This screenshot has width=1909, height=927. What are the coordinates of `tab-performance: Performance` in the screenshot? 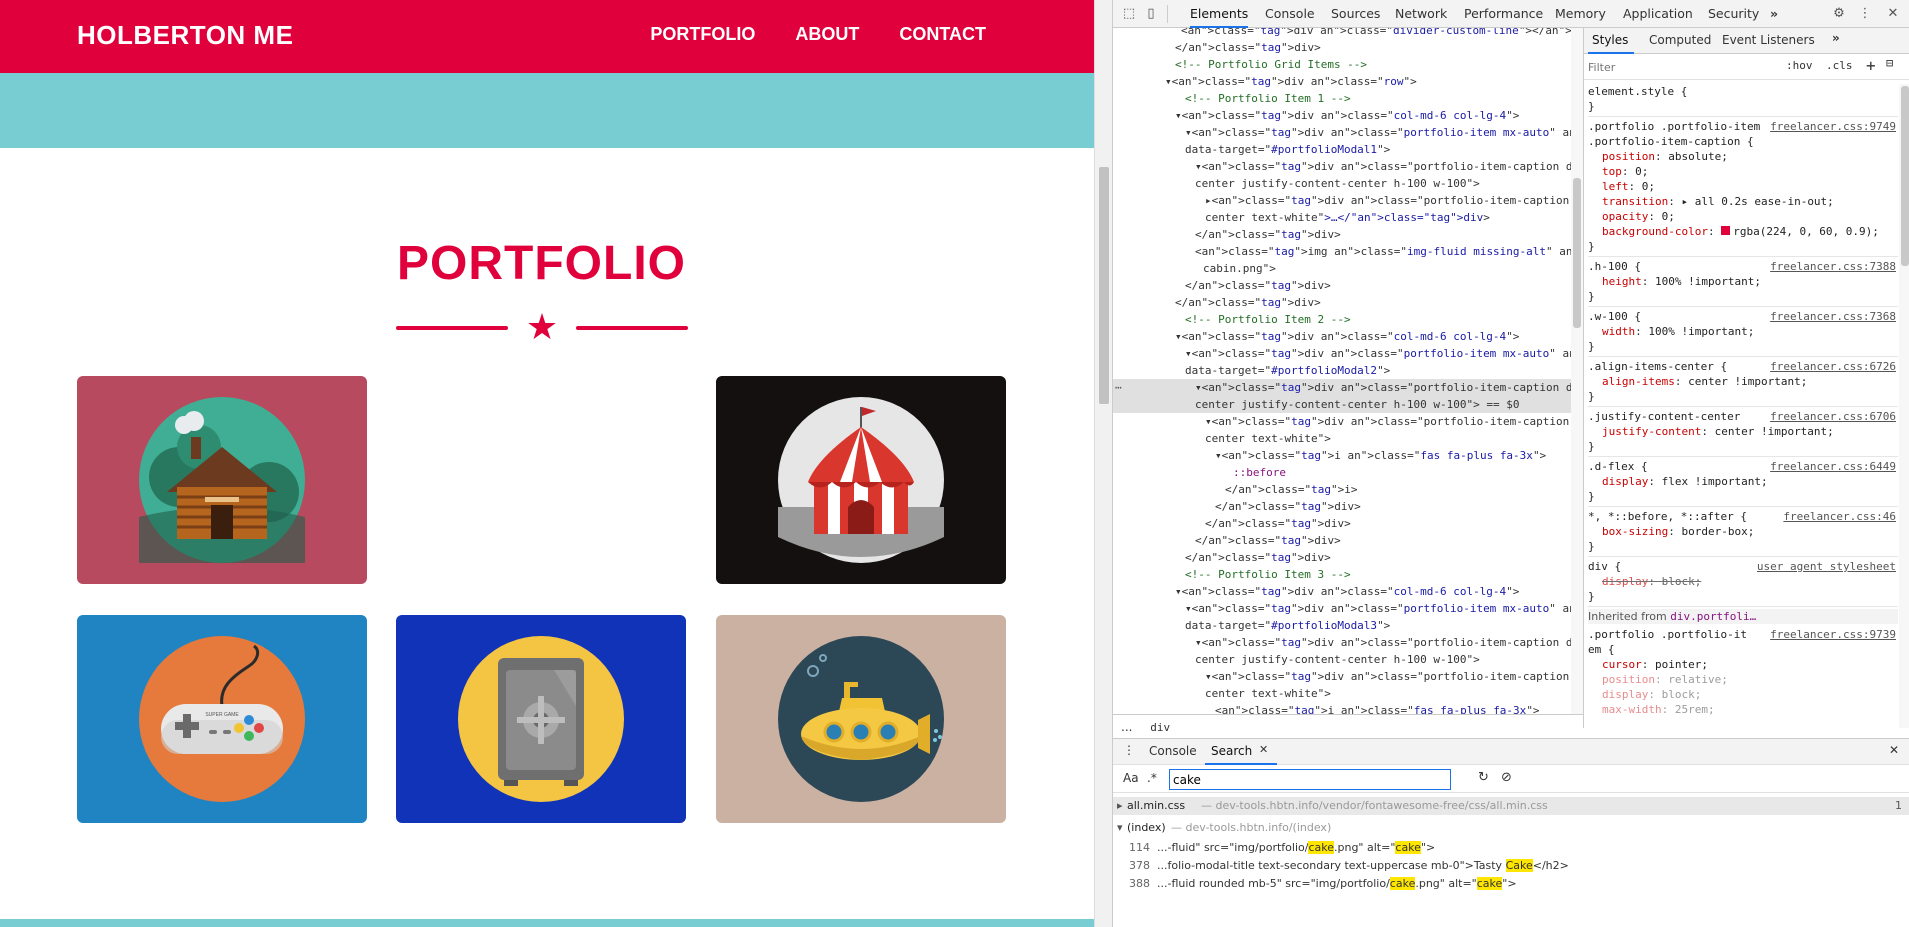 It's located at (1503, 14).